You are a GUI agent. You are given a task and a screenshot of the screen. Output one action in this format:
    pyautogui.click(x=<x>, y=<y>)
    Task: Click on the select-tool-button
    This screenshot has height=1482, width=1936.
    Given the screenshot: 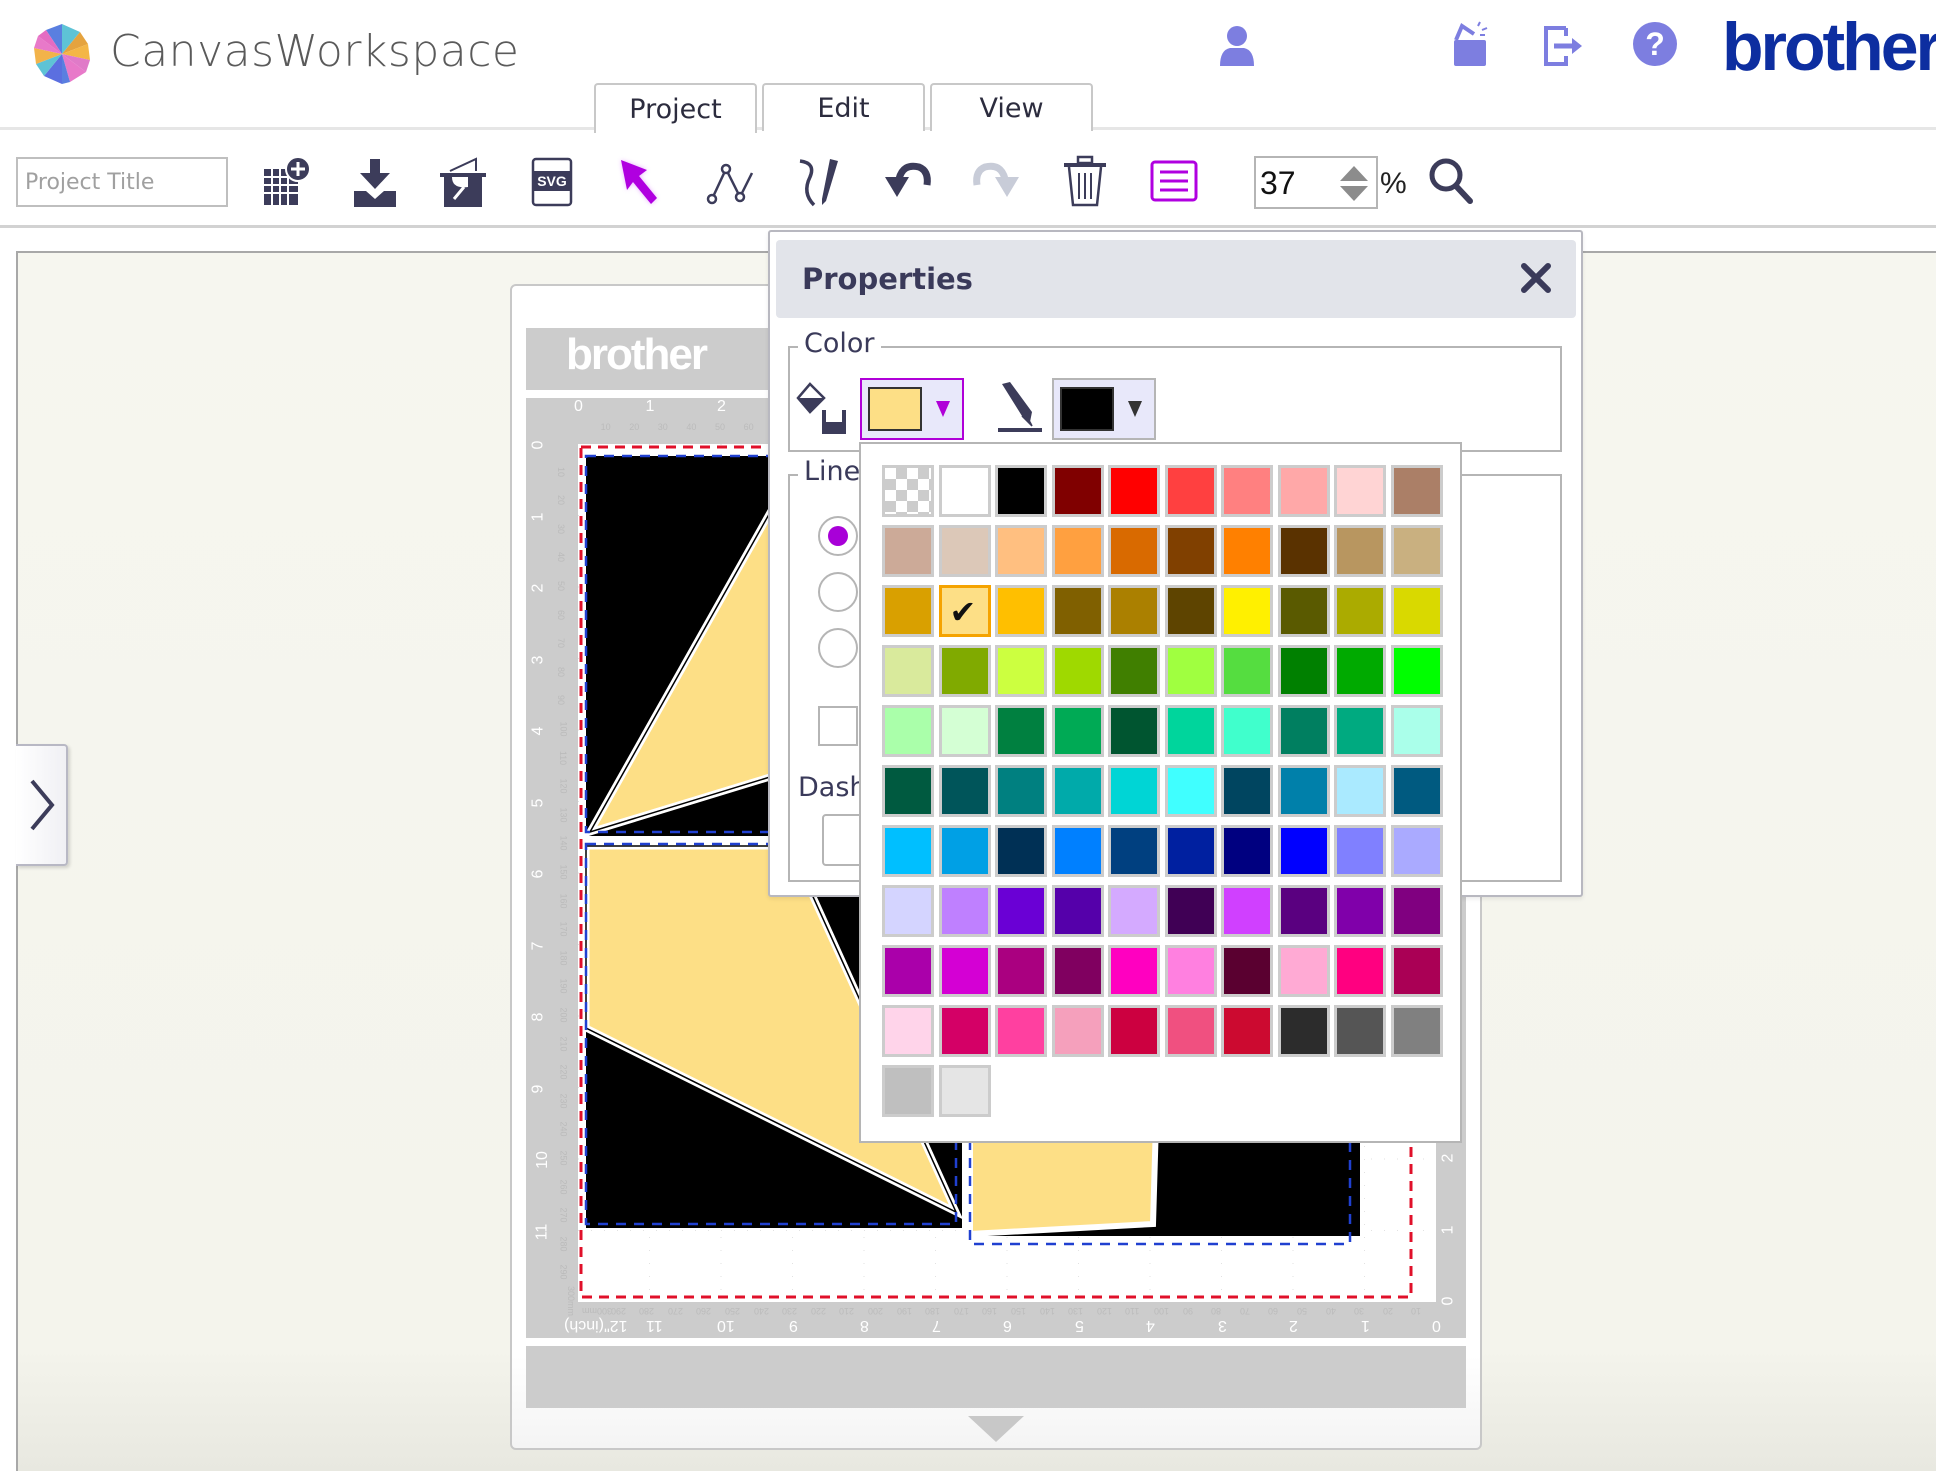 What is the action you would take?
    pyautogui.click(x=641, y=182)
    